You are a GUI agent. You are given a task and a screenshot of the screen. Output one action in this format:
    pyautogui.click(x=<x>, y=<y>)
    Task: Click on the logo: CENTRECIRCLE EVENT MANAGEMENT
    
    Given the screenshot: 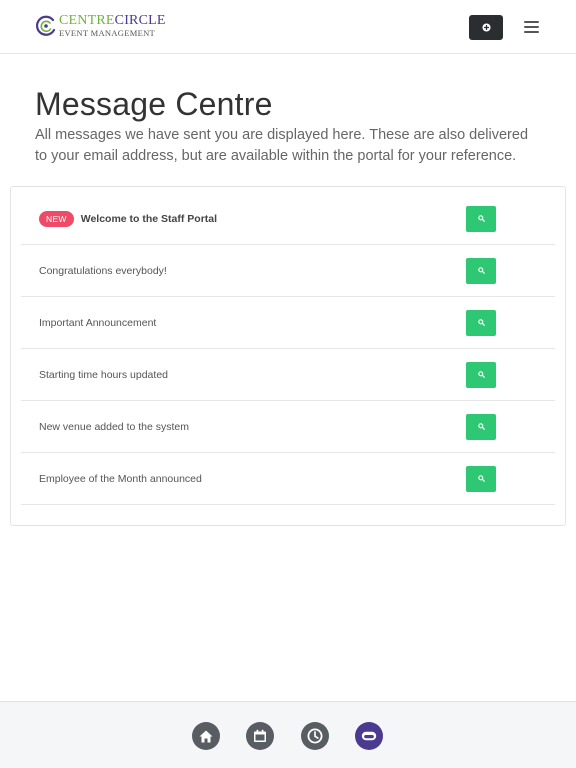 What is the action you would take?
    pyautogui.click(x=100, y=26)
    